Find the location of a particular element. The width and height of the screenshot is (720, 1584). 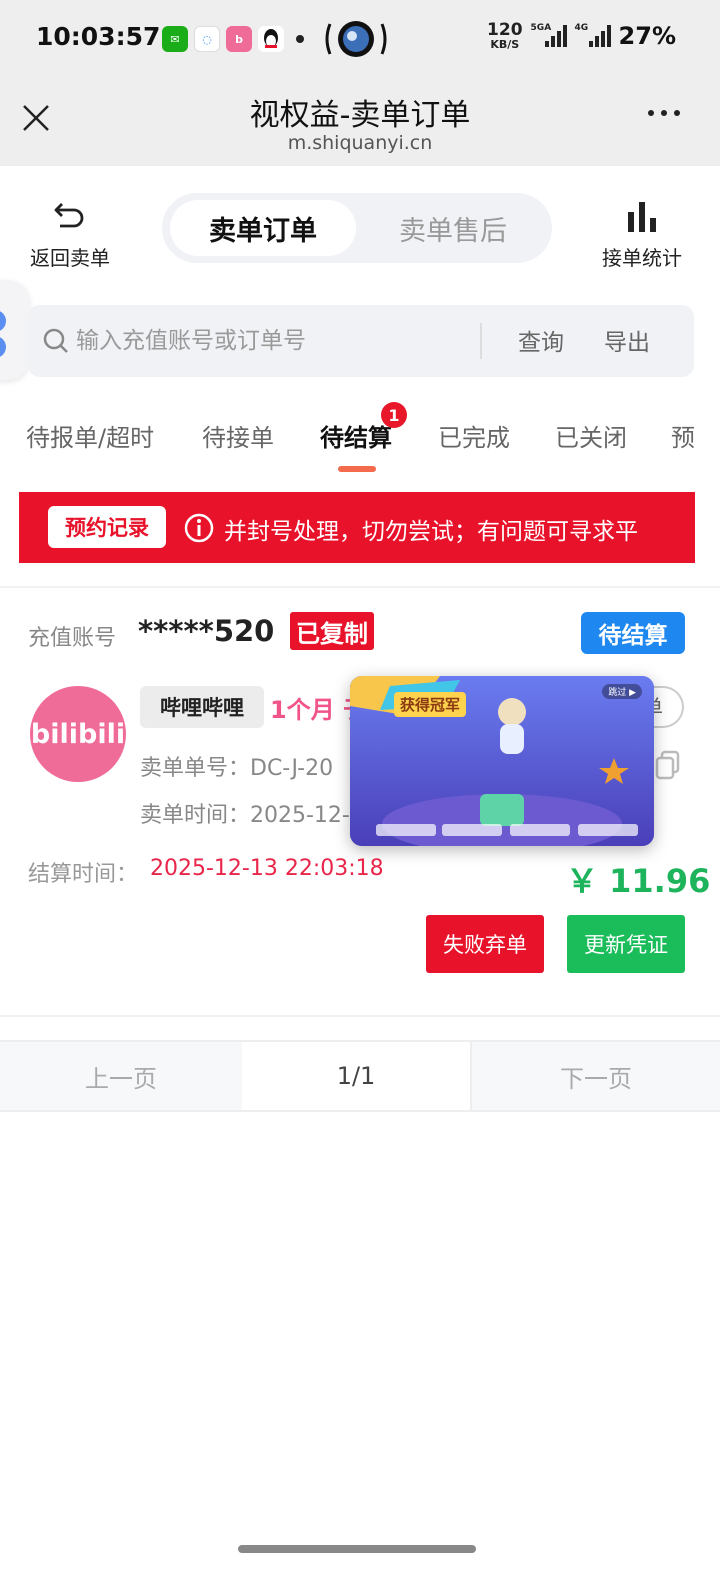

tab-count-badge: 1 is located at coordinates (394, 415).